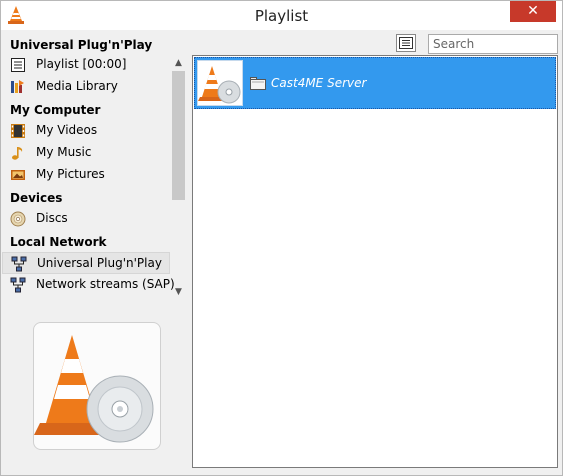 The width and height of the screenshot is (563, 476). I want to click on title-bar: Playlist ✕, so click(281, 15).